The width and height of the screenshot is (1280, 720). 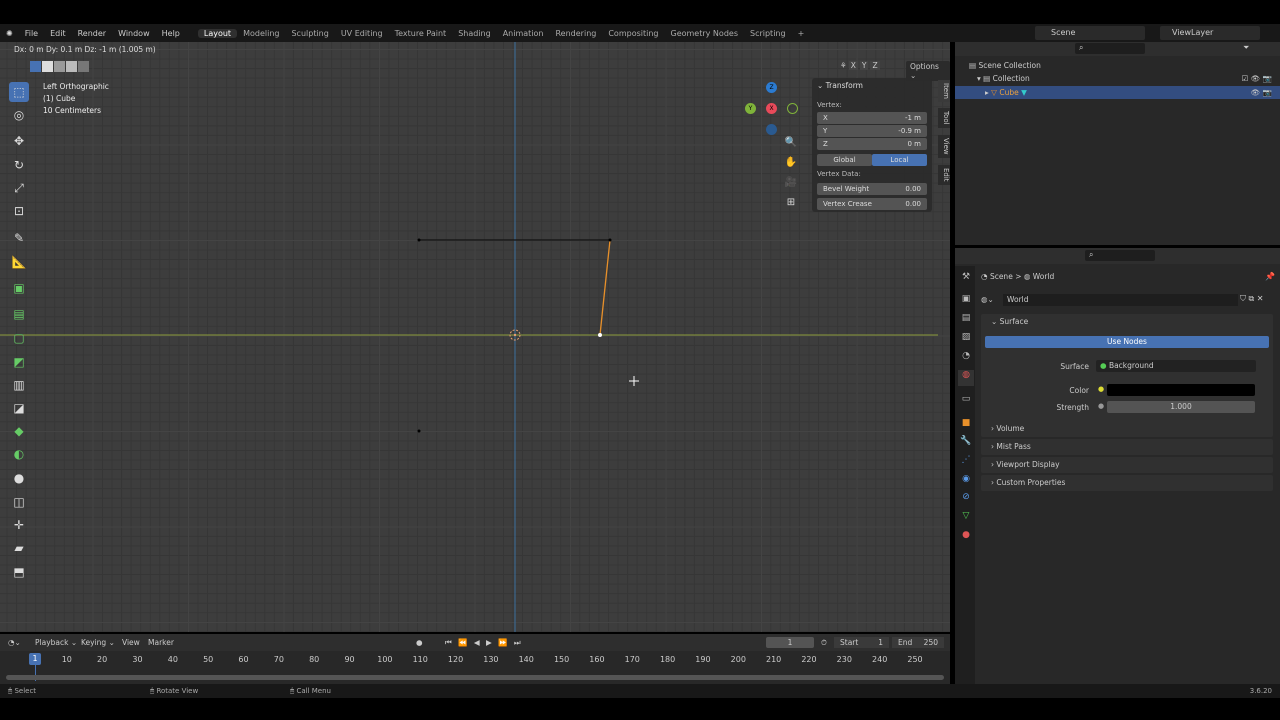 What do you see at coordinates (19, 188) in the screenshot?
I see `scale-tool: ⤢` at bounding box center [19, 188].